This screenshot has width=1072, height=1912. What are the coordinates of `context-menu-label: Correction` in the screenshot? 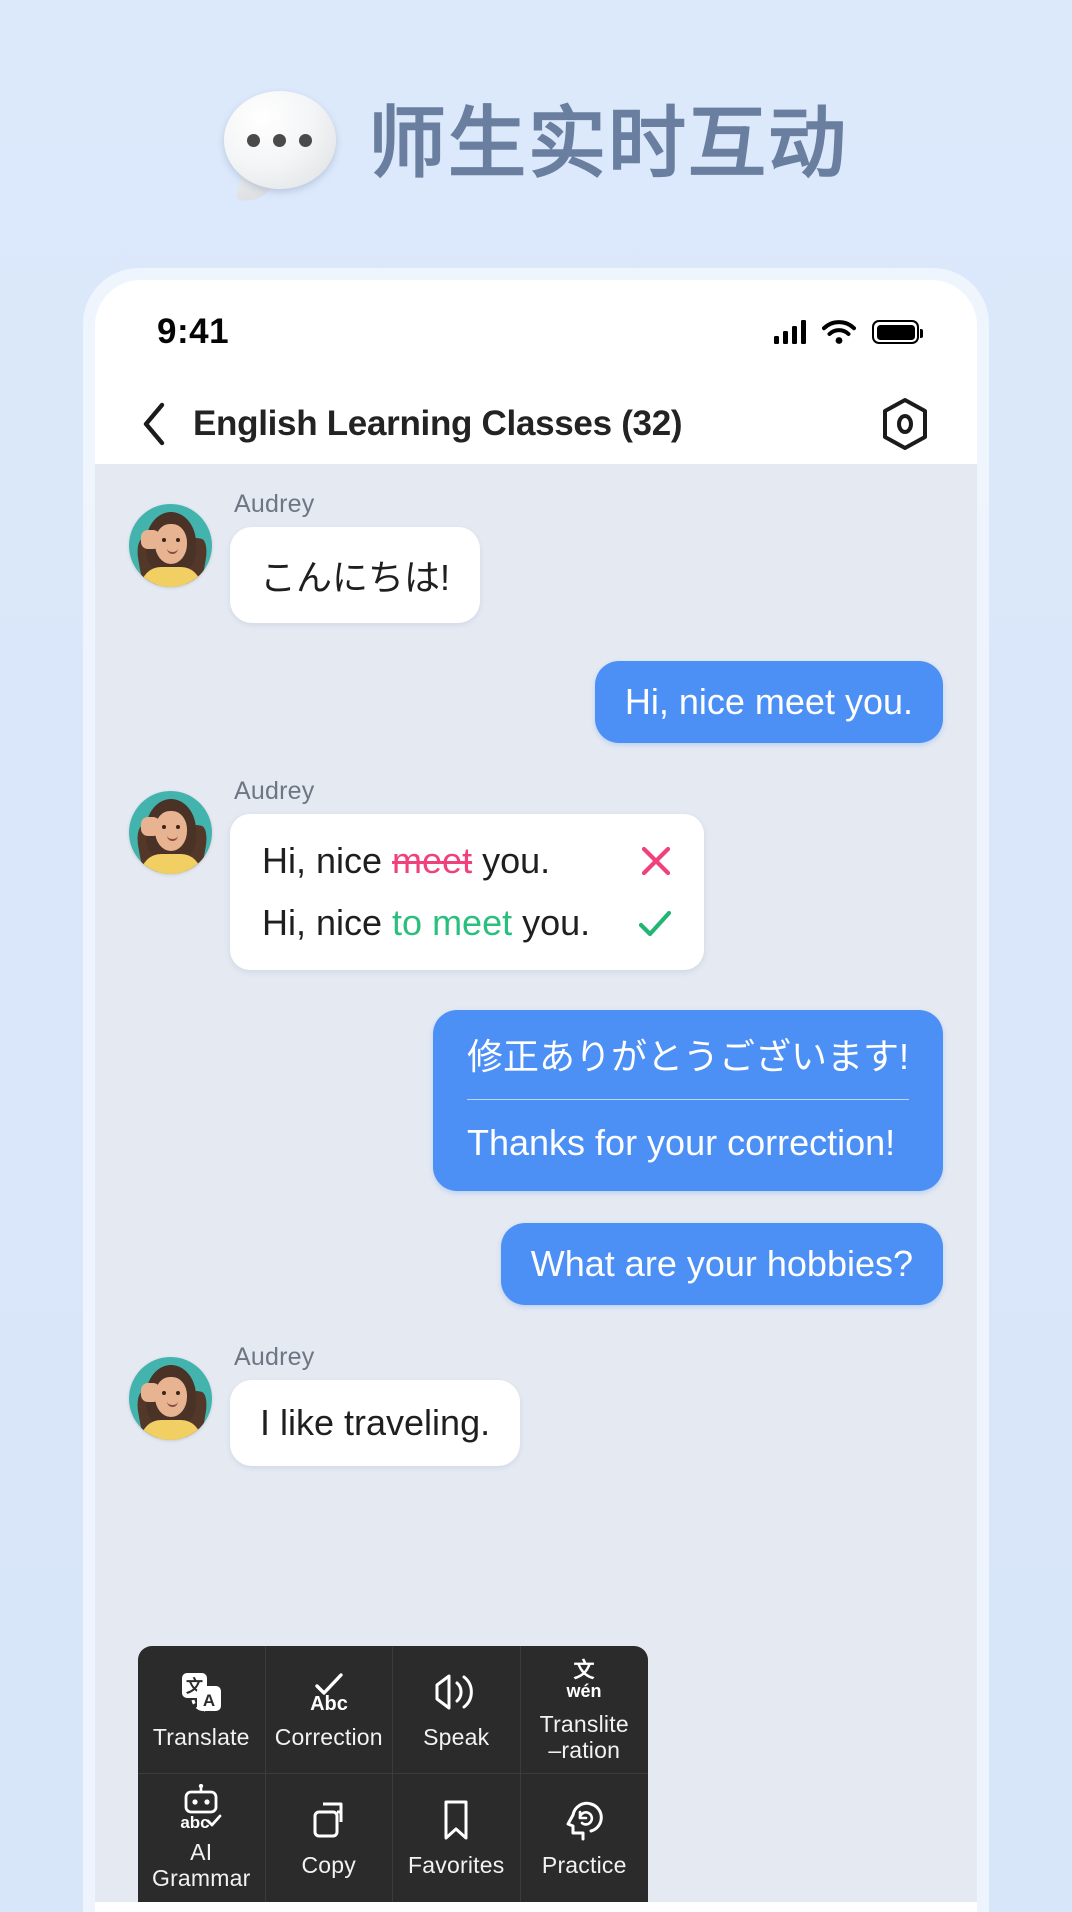 It's located at (328, 1736).